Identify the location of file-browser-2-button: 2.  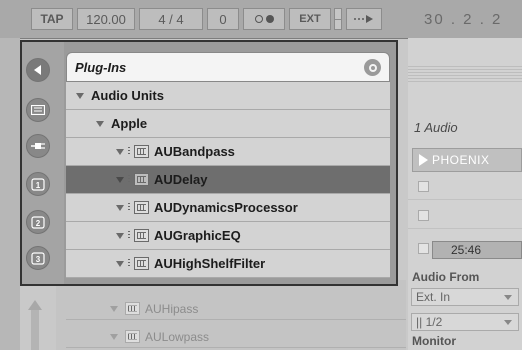
(38, 222).